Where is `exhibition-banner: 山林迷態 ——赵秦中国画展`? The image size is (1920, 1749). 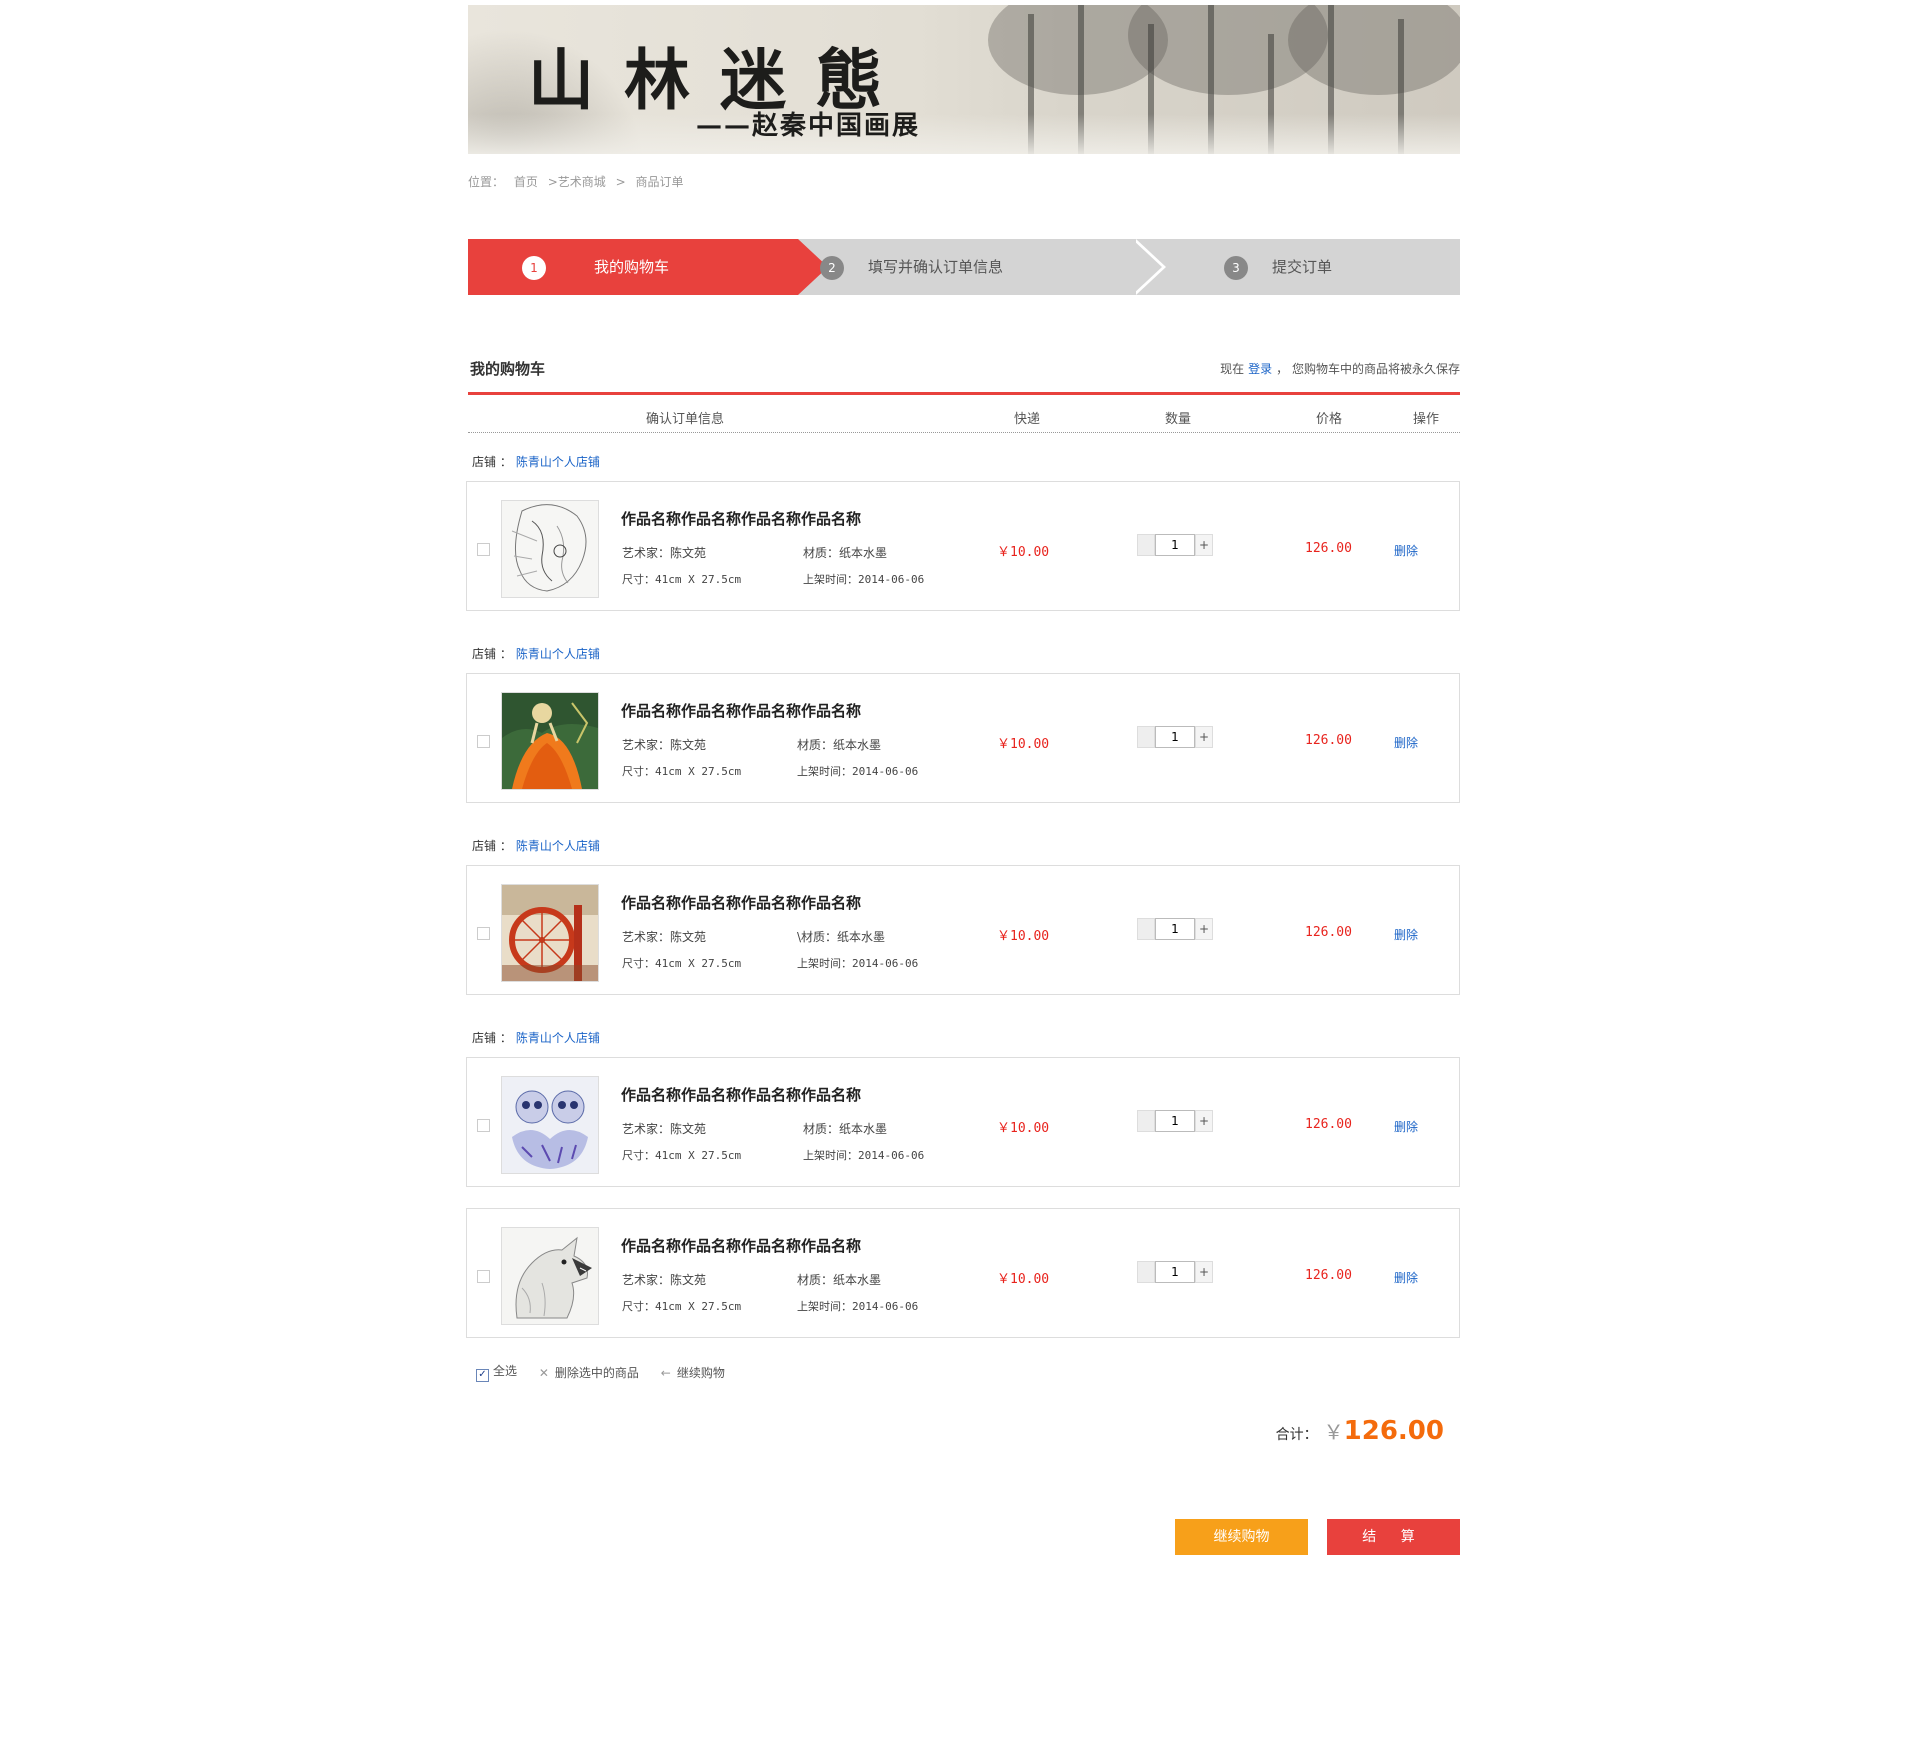 exhibition-banner: 山林迷態 ——赵秦中国画展 is located at coordinates (964, 79).